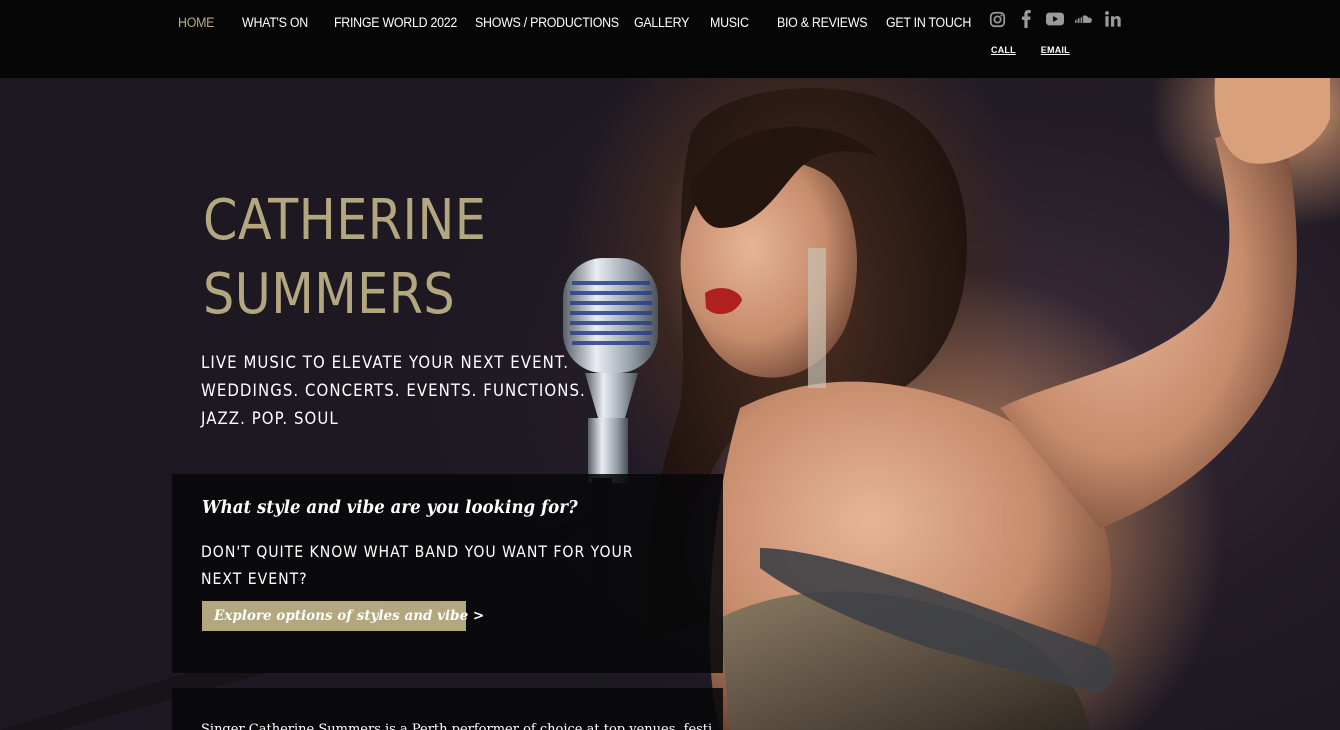 This screenshot has width=1340, height=730. Describe the element at coordinates (997, 19) in the screenshot. I see `instagram-icon` at that location.